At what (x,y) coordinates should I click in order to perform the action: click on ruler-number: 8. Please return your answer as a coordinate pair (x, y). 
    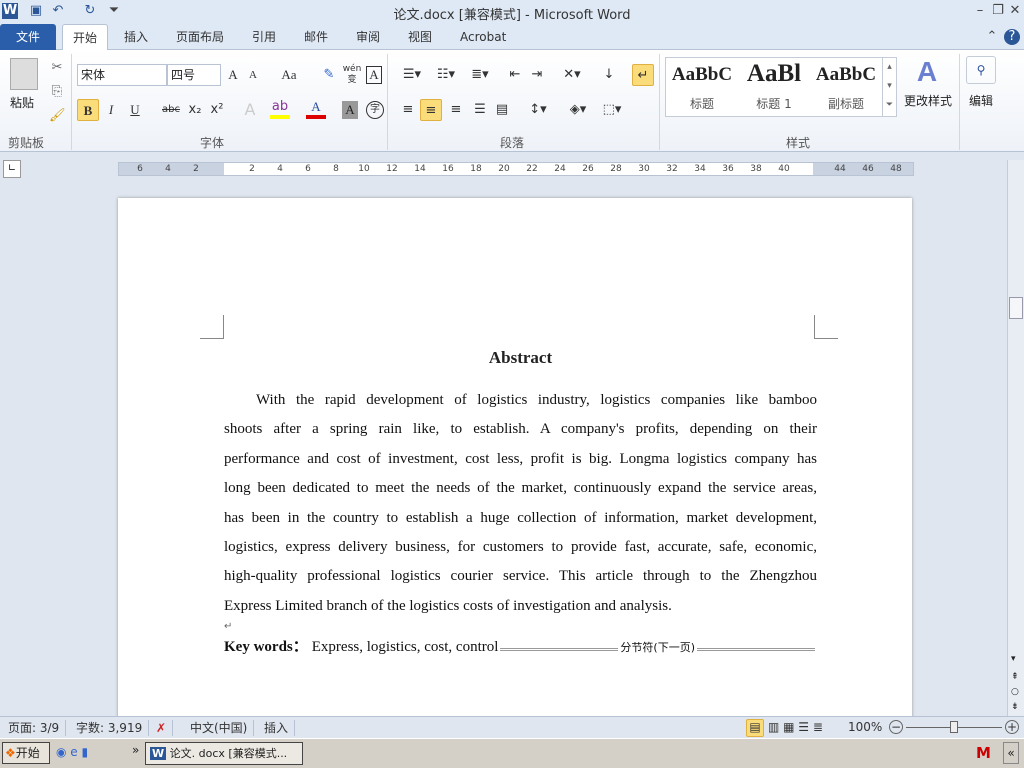
    Looking at the image, I should click on (336, 169).